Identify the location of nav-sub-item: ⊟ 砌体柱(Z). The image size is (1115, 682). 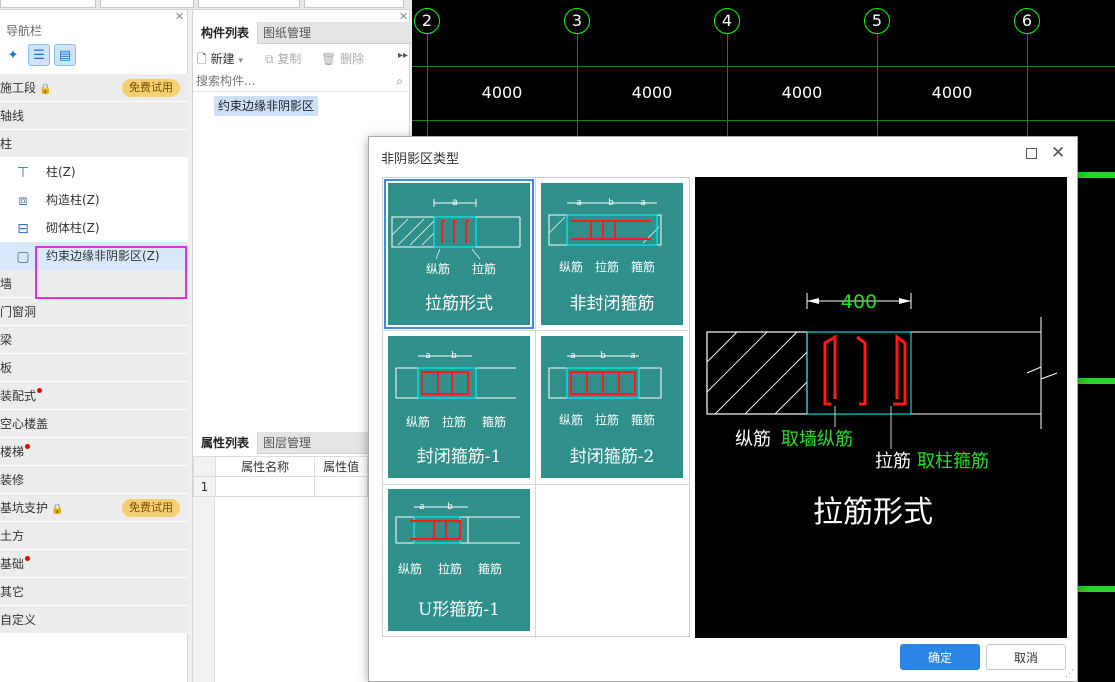
(94, 228).